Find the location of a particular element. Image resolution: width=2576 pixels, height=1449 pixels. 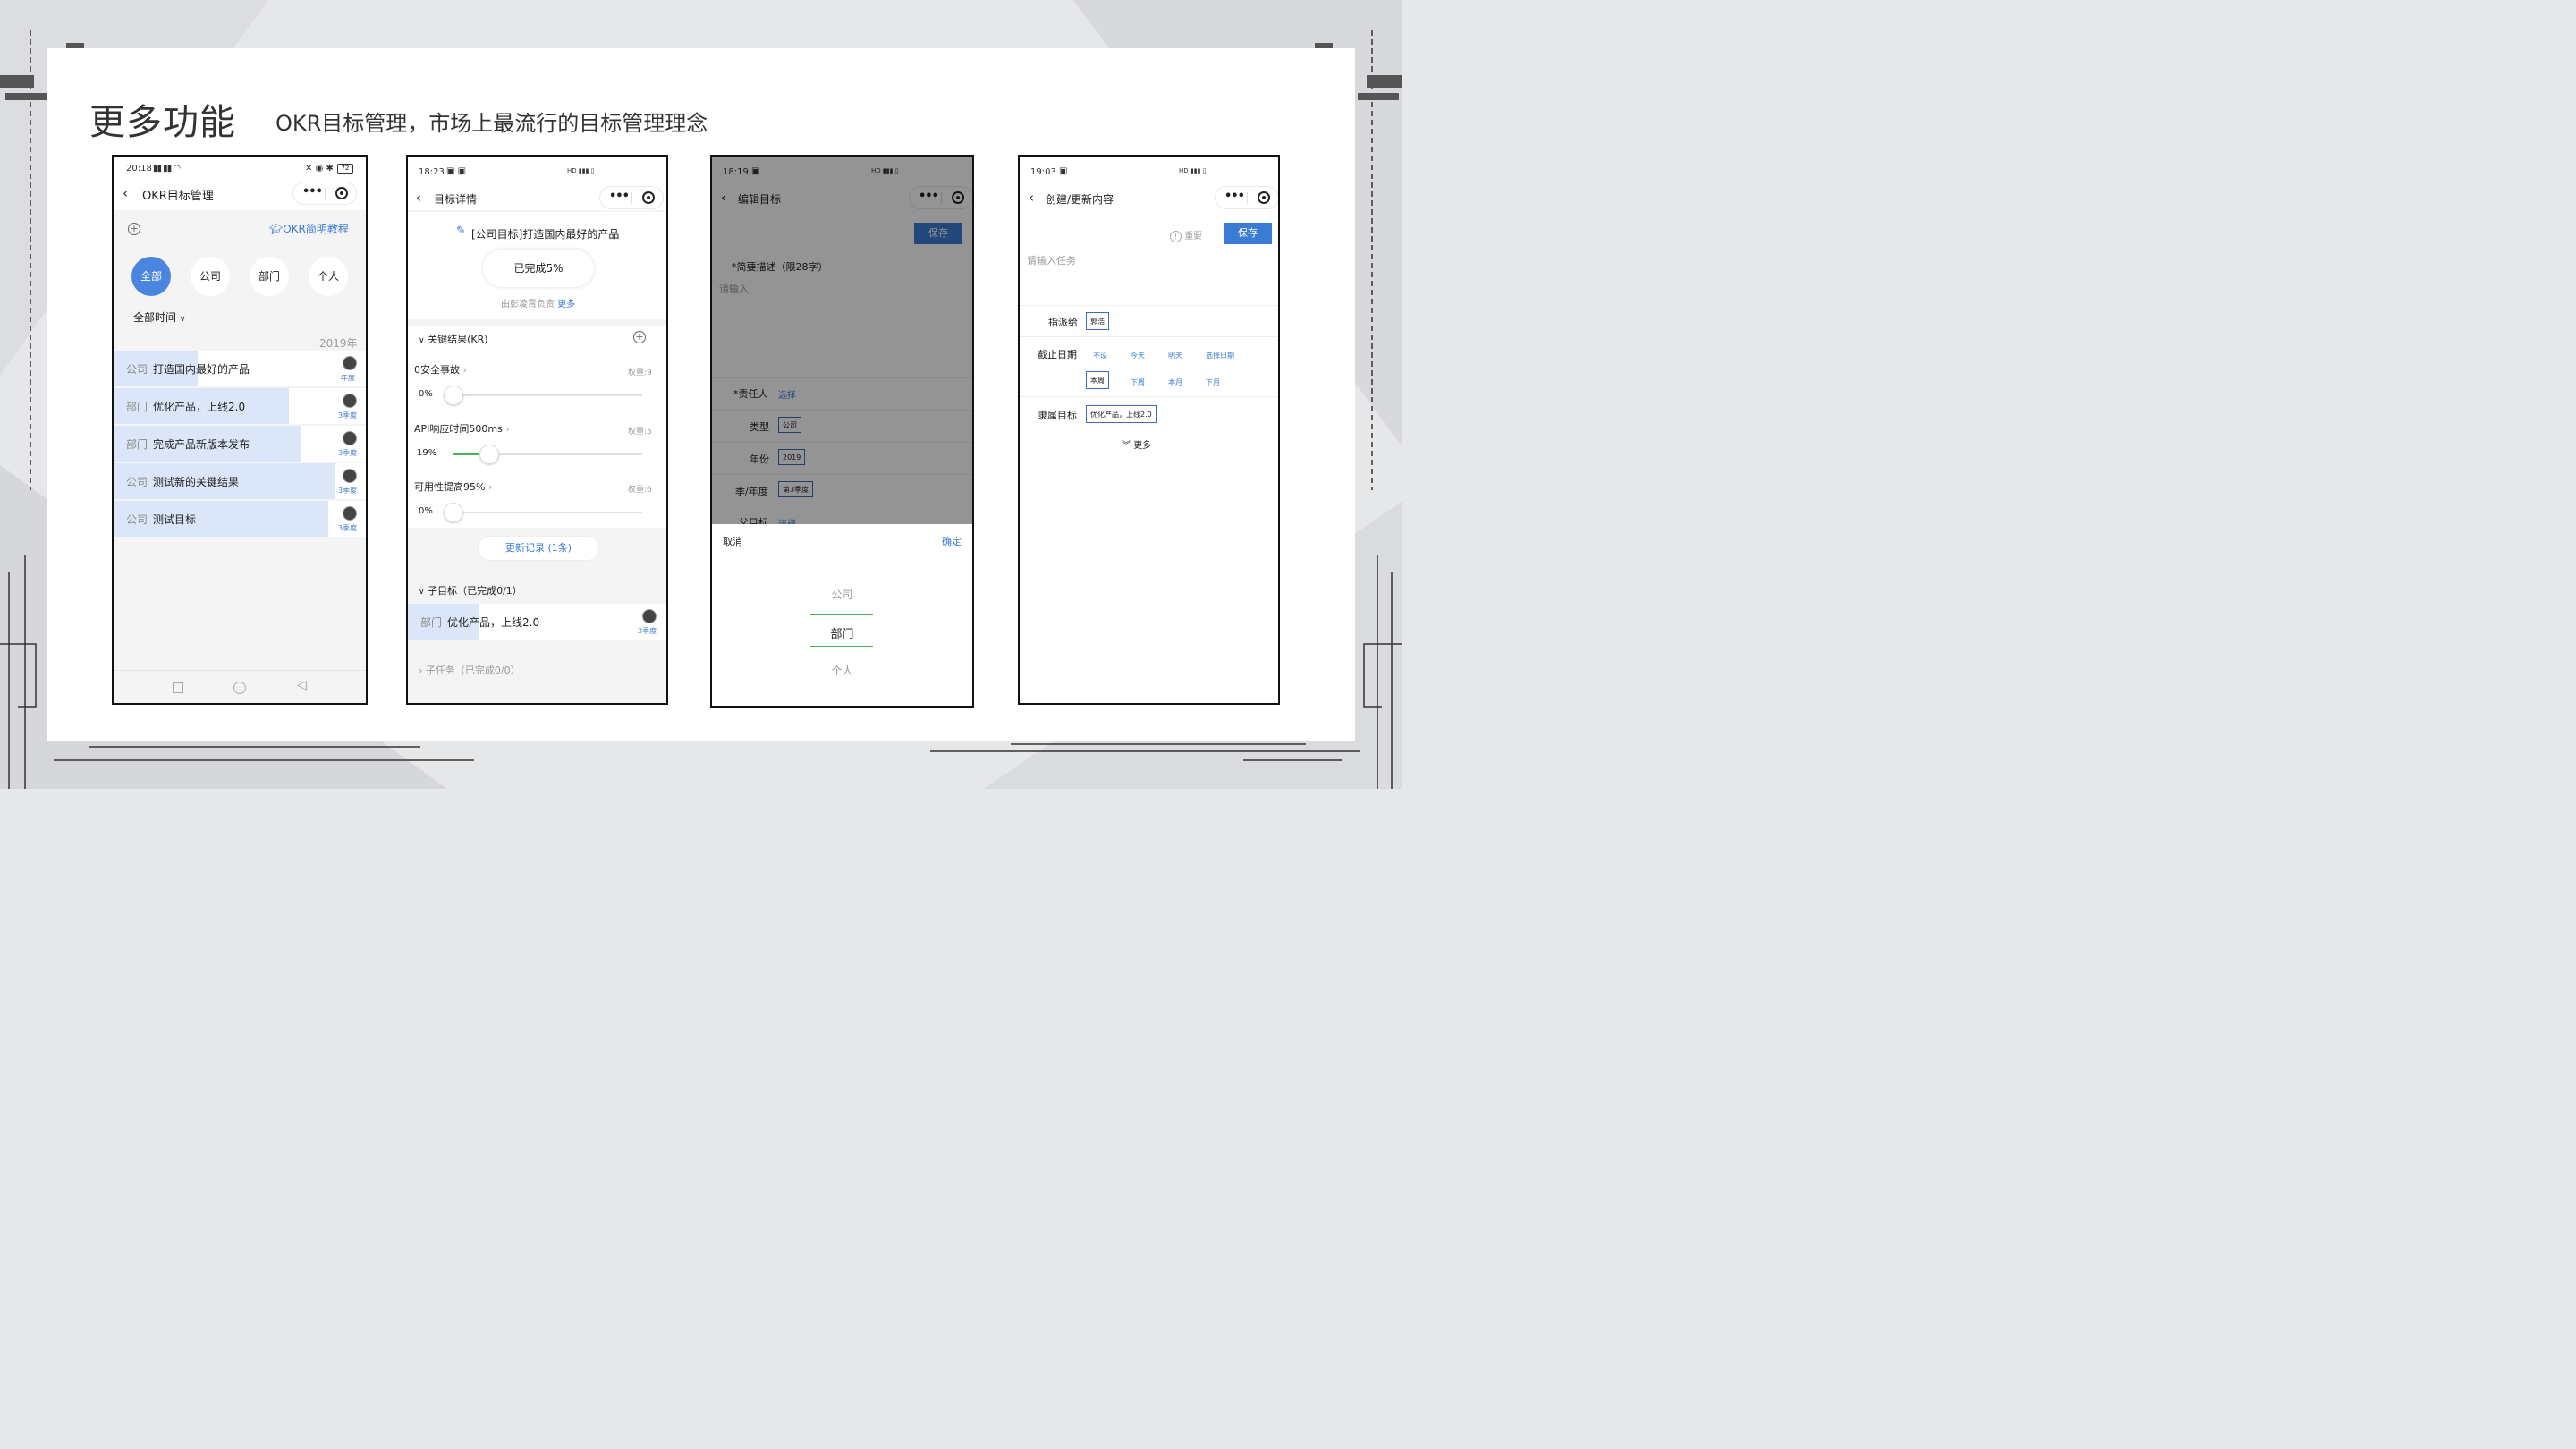

list-item: 部门 完成产品新版本发布 3季度 is located at coordinates (240, 444).